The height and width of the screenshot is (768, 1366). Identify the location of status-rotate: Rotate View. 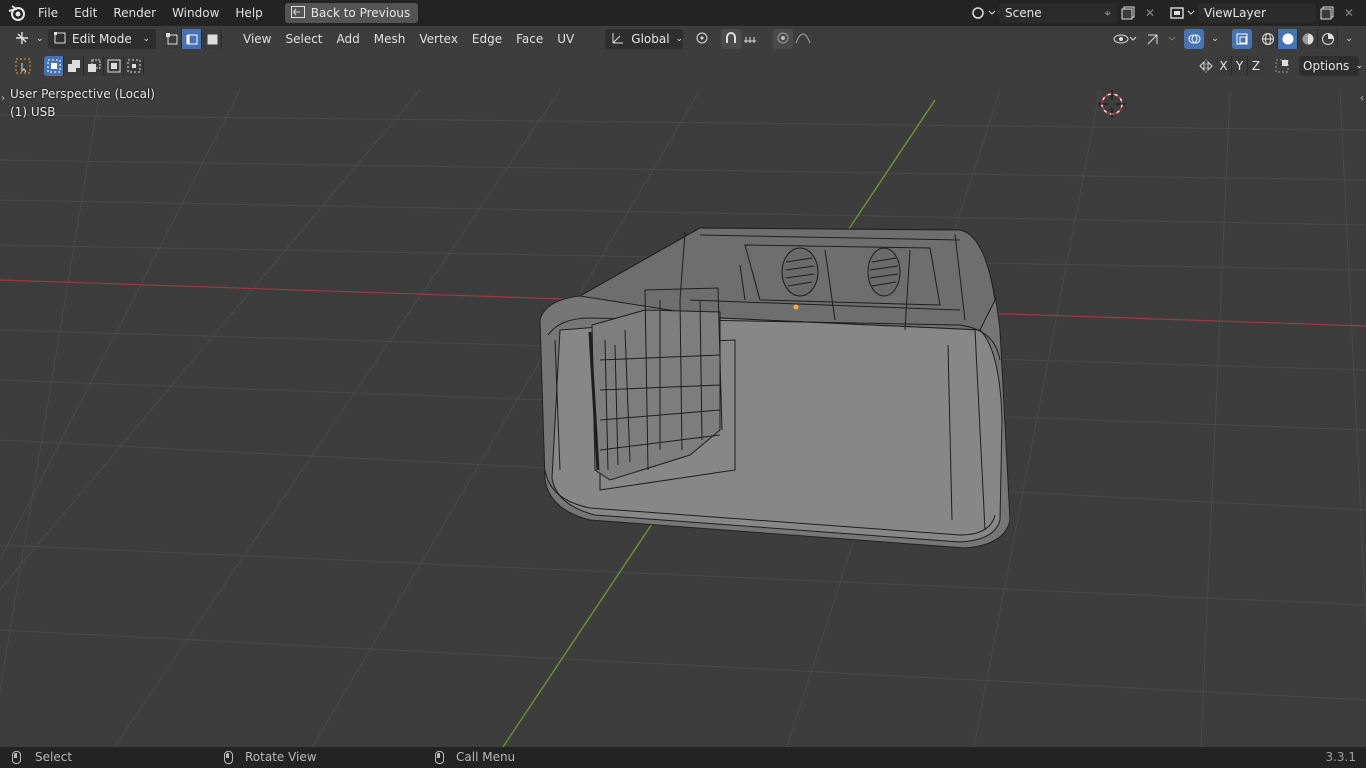
(270, 757).